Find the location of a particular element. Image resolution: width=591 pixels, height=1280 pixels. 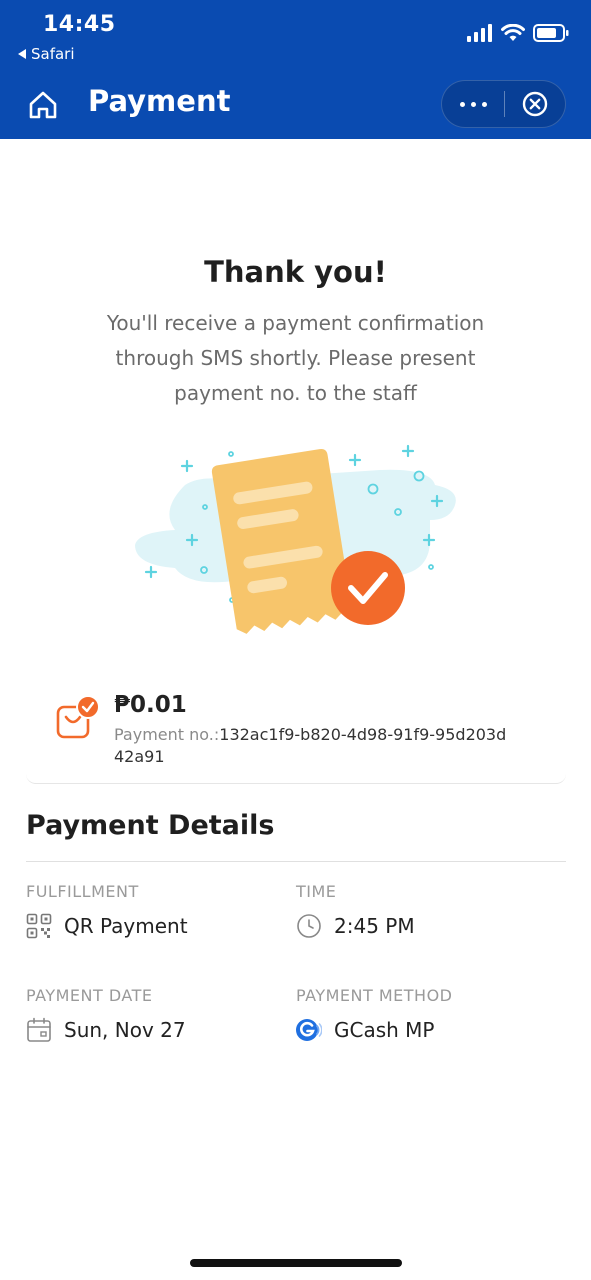

receipt-illustration is located at coordinates (295, 539).